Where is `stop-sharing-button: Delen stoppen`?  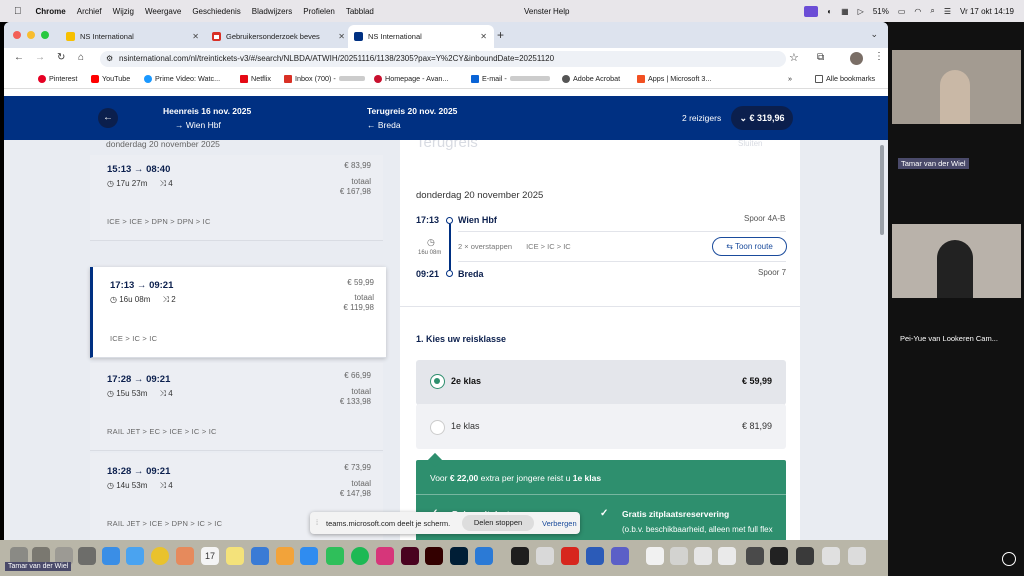
stop-sharing-button: Delen stoppen is located at coordinates (498, 523).